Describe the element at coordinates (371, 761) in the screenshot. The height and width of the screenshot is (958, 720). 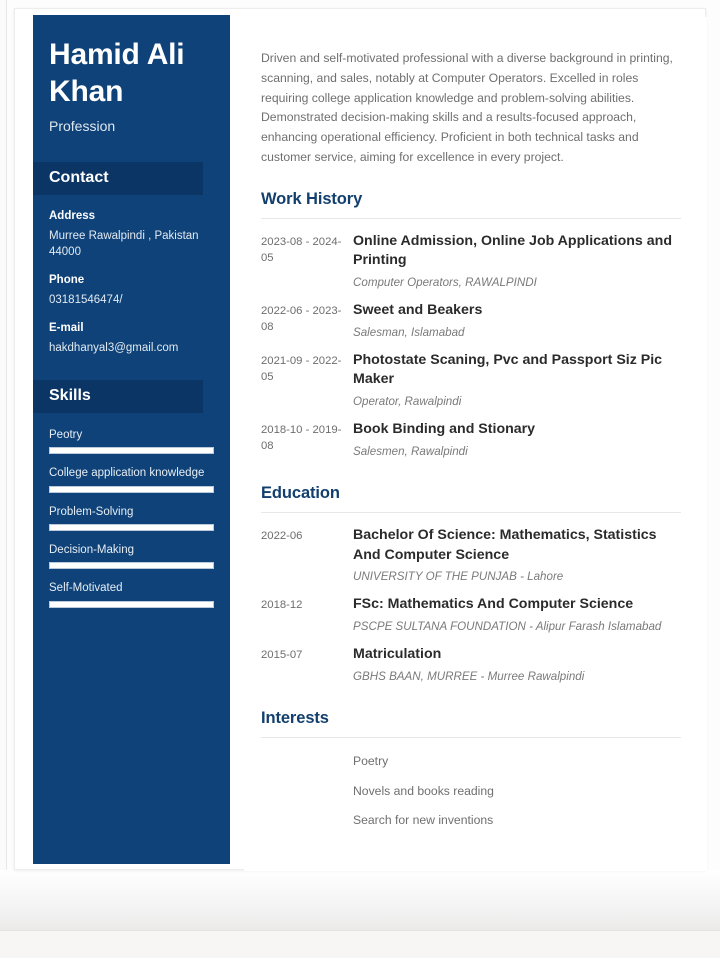
I see `interest-item: Poetry` at that location.